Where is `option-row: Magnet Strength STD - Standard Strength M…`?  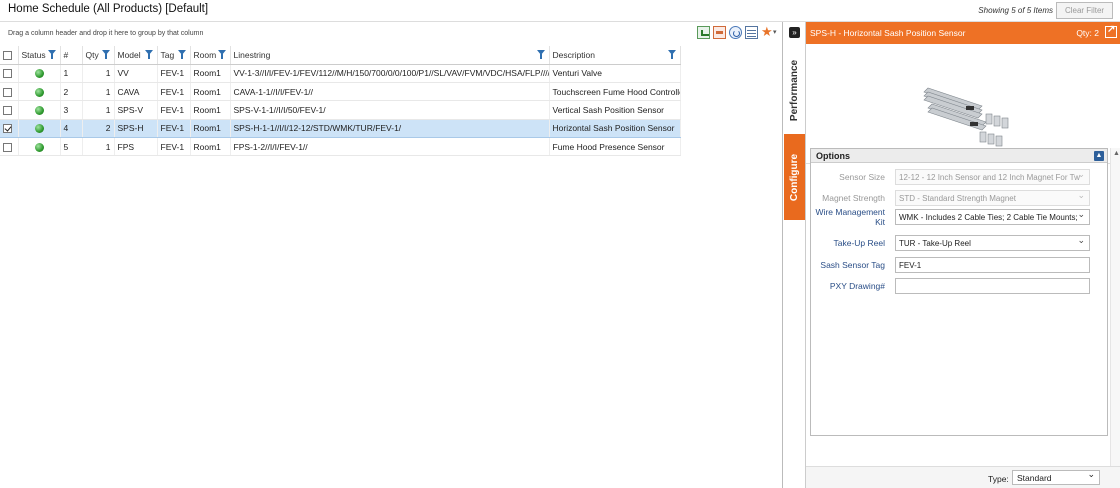 option-row: Magnet Strength STD - Standard Strength M… is located at coordinates (960, 198).